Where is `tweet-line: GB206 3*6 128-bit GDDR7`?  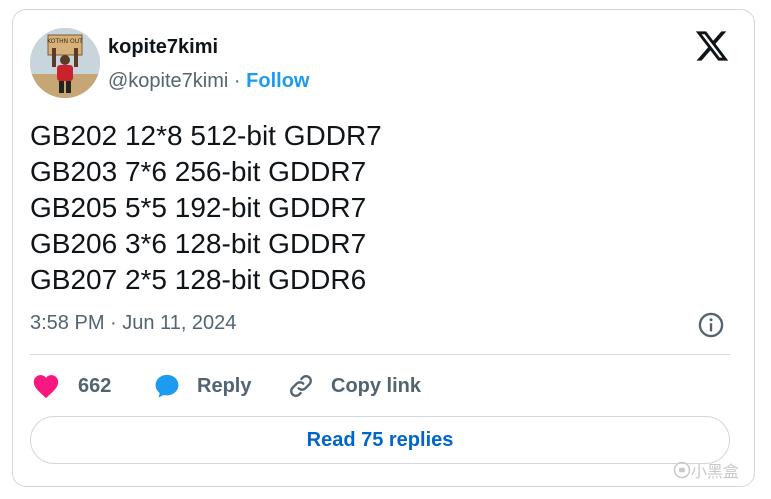
tweet-line: GB206 3*6 128-bit GDDR7 is located at coordinates (198, 243).